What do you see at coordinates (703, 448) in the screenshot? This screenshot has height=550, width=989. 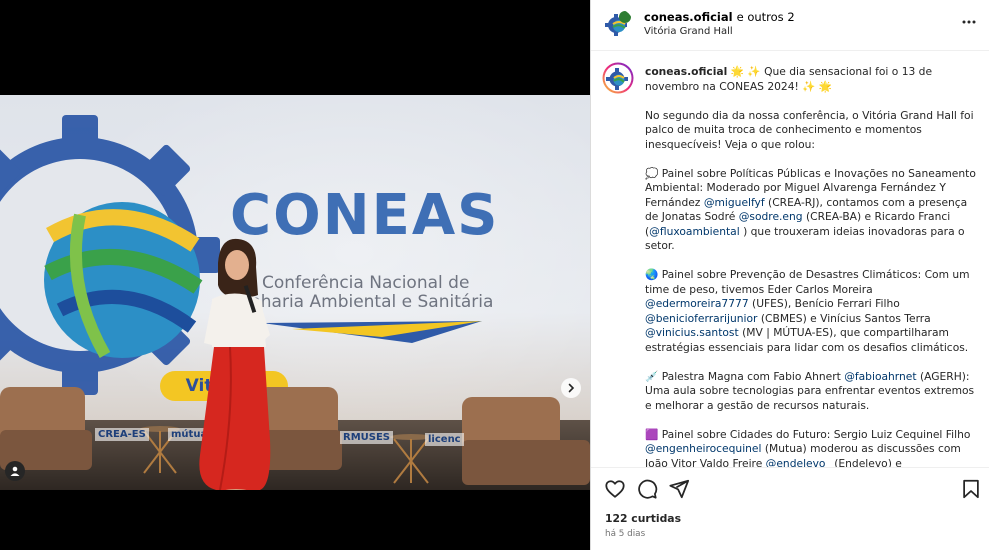 I see `mention-link: @engenheirocequinel` at bounding box center [703, 448].